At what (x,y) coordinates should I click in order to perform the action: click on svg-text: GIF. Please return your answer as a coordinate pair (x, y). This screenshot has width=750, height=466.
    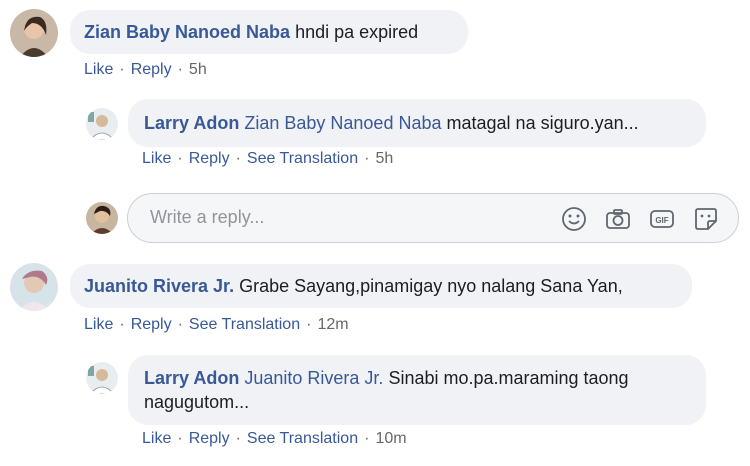
    Looking at the image, I should click on (661, 220).